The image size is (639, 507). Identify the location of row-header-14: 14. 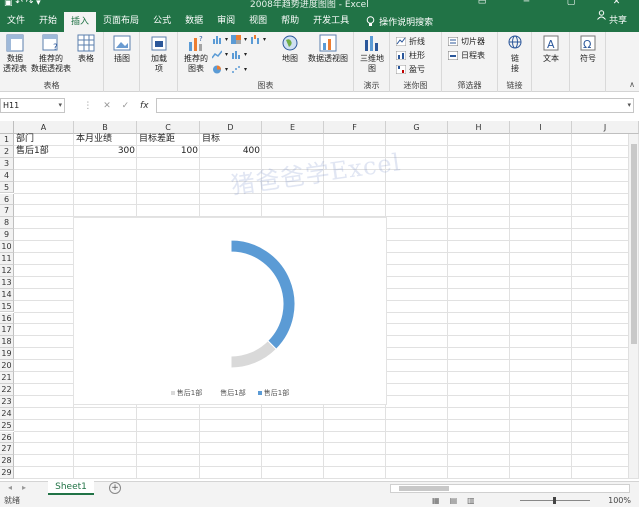
(7, 294).